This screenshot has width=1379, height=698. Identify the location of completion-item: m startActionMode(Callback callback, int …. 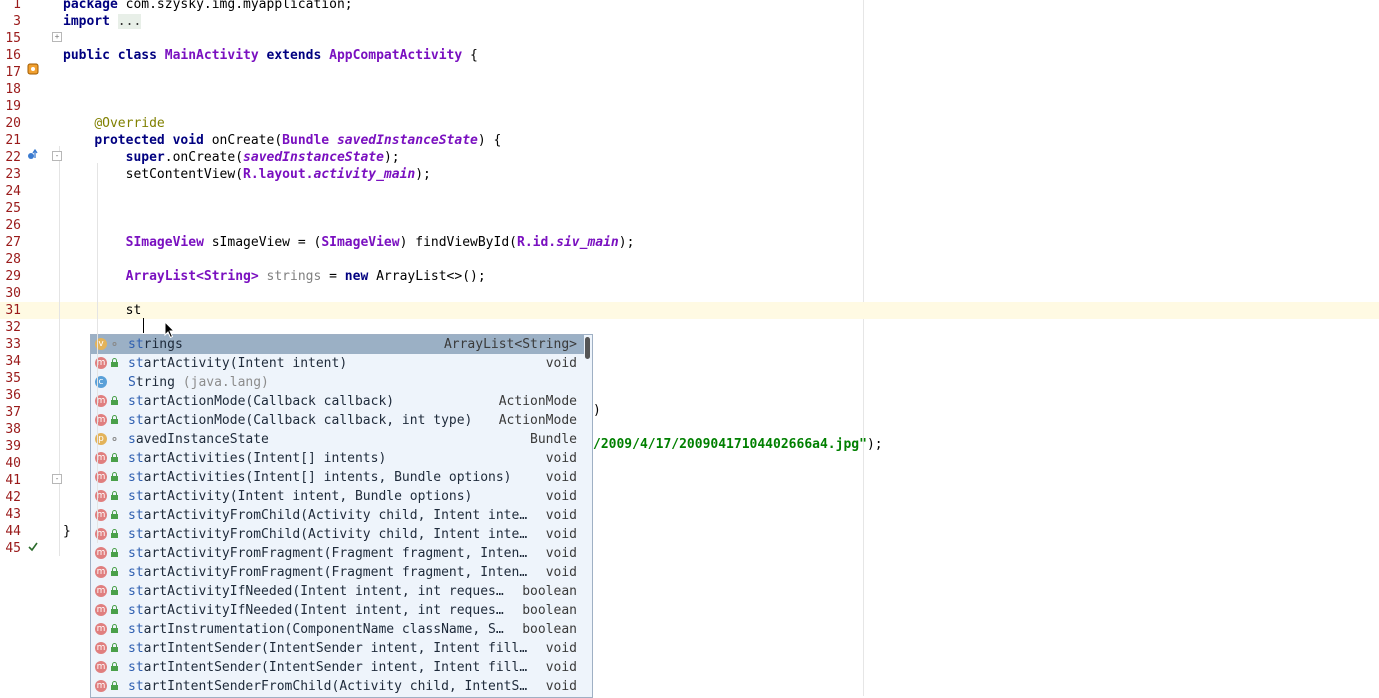
(337, 420).